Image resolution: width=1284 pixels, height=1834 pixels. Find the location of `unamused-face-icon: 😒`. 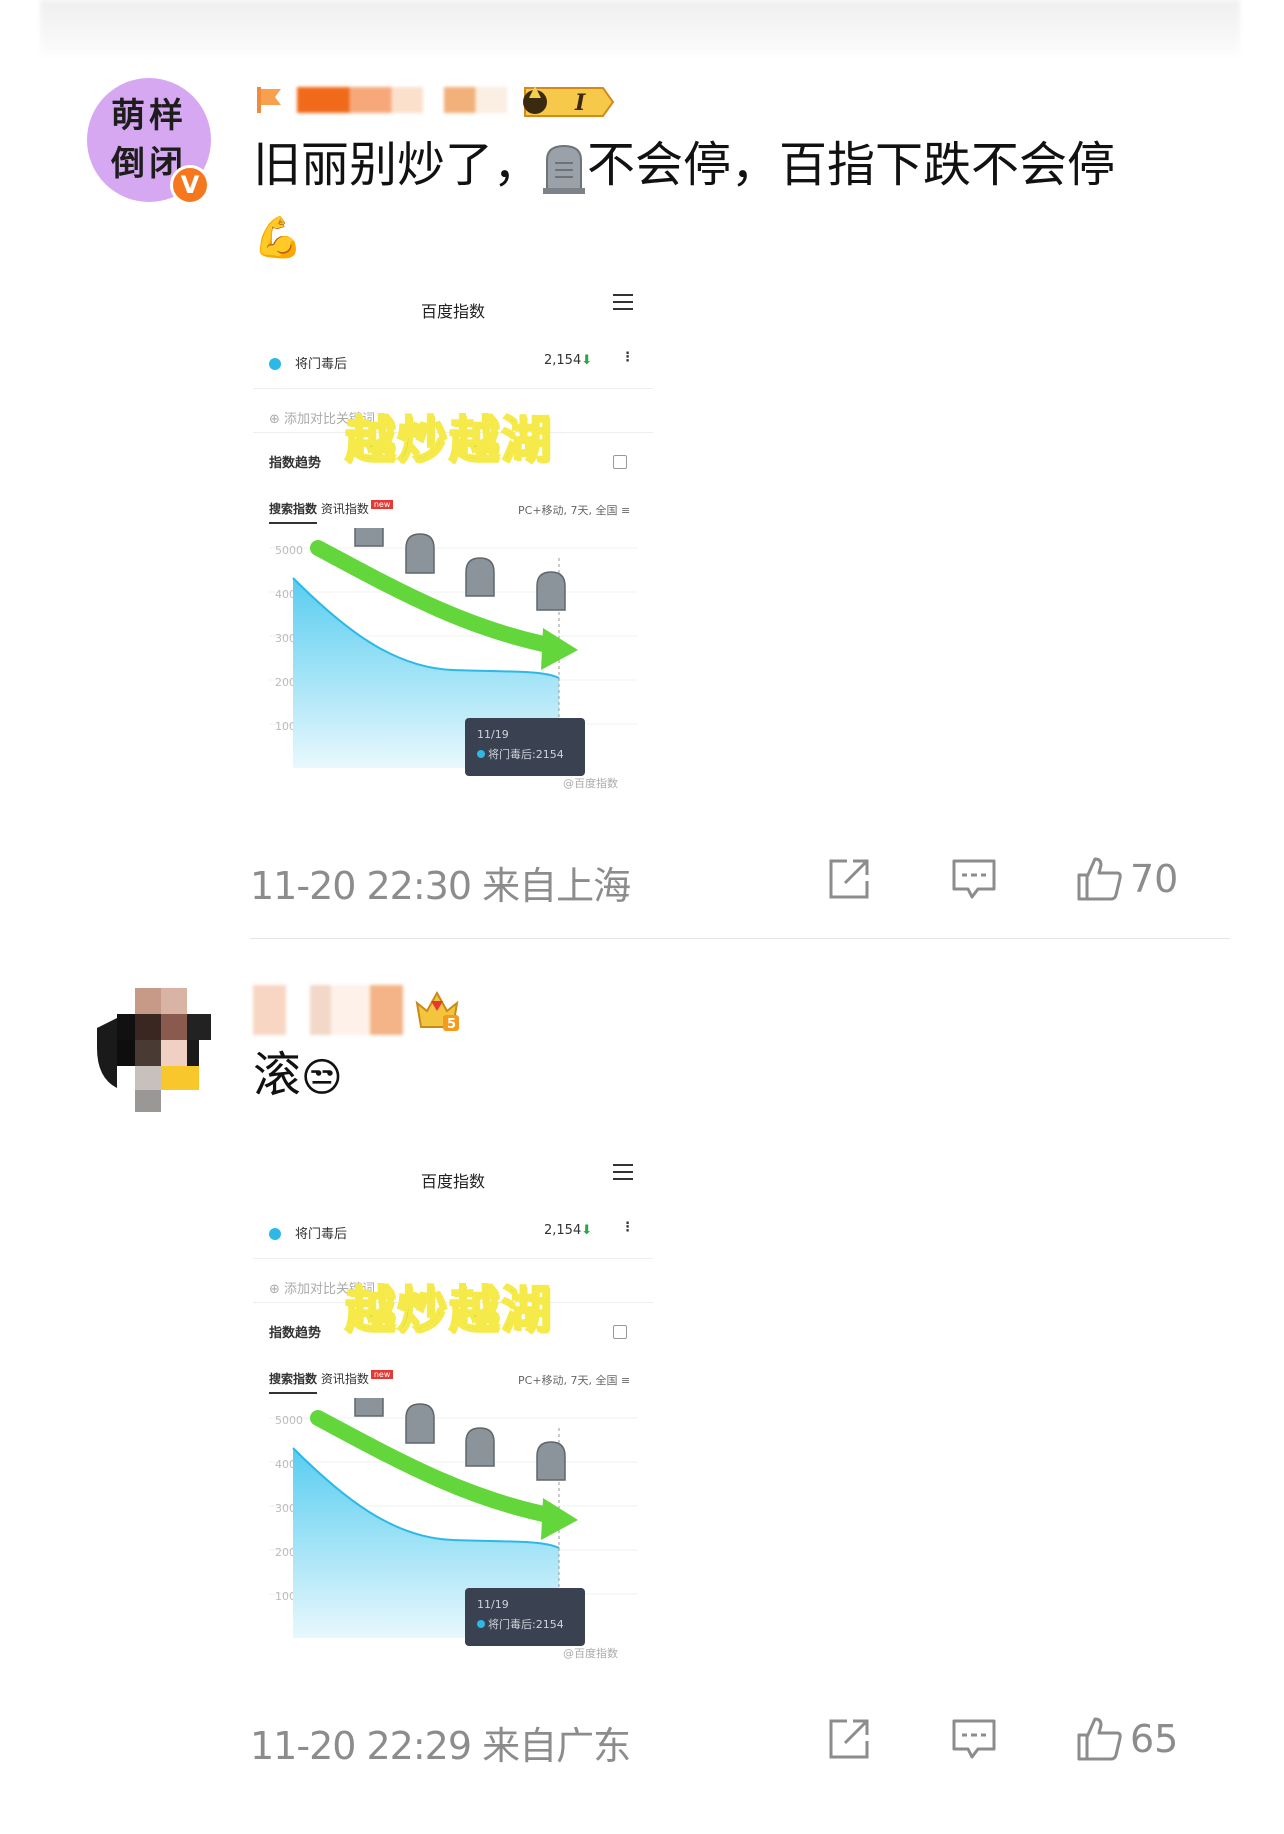

unamused-face-icon: 😒 is located at coordinates (322, 1078).